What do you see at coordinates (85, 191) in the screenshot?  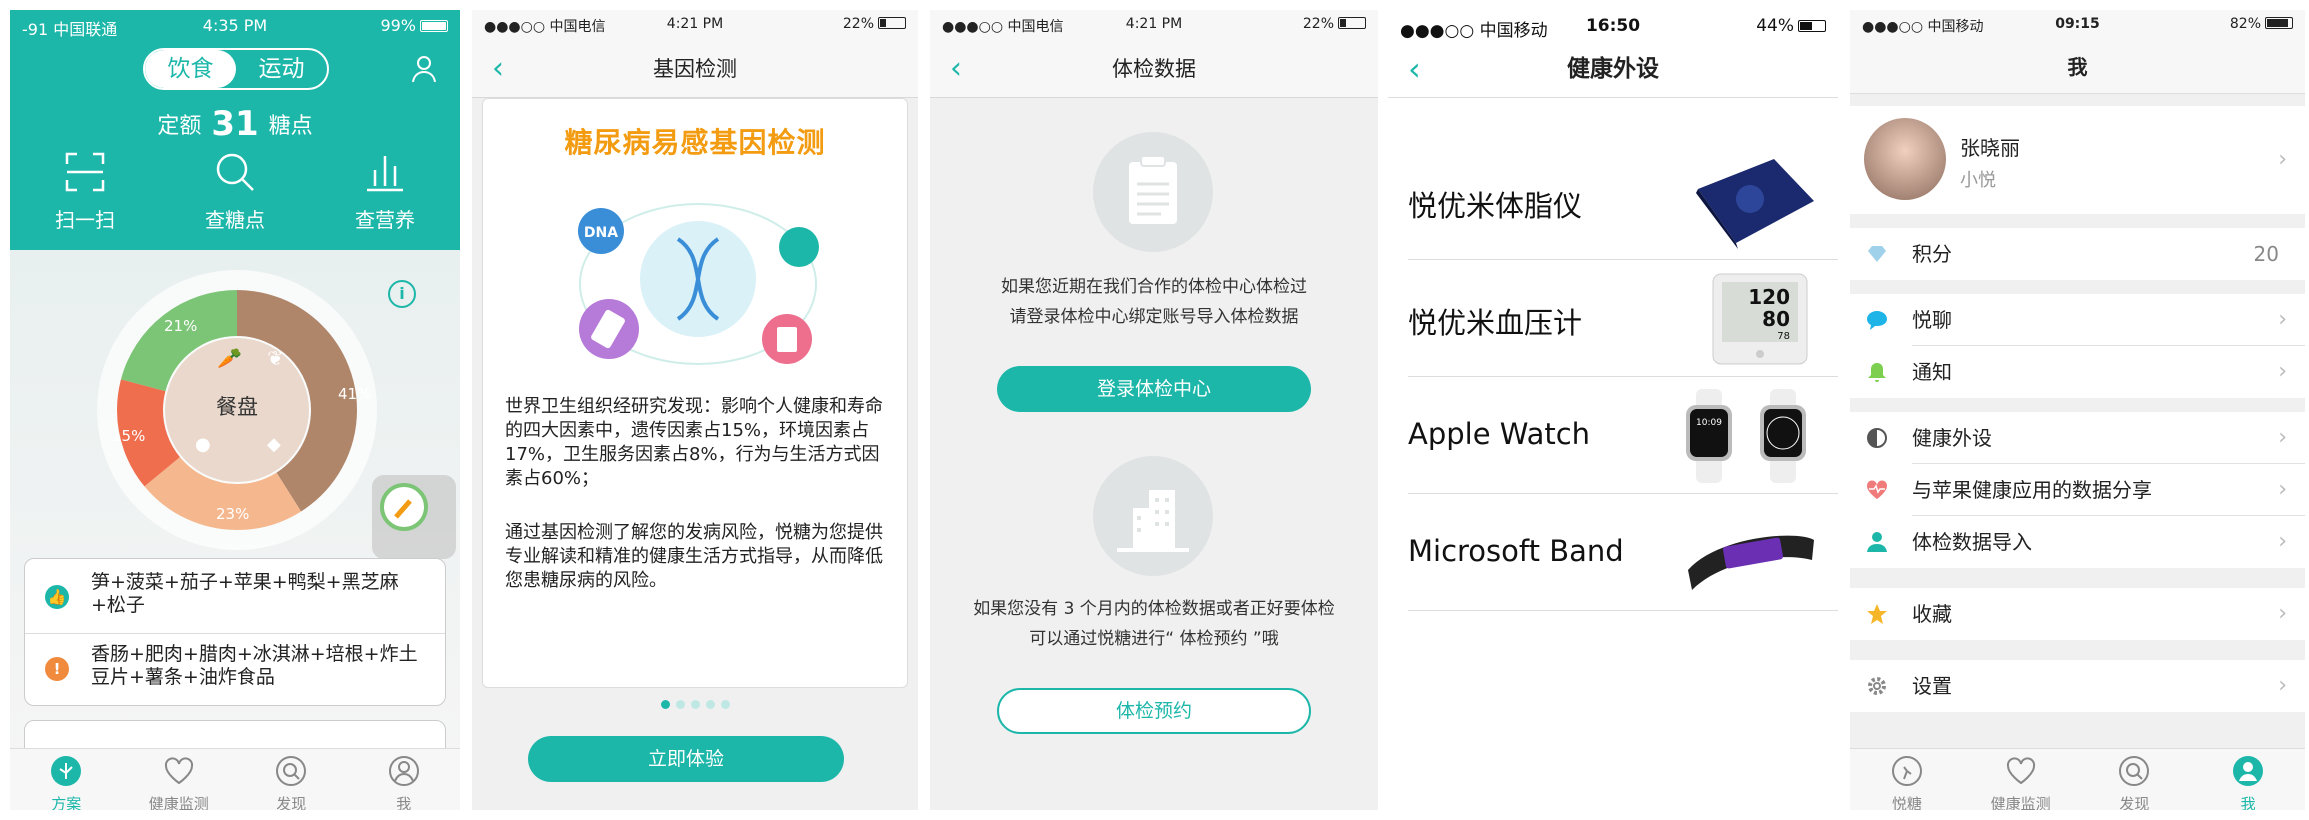 I see `scan-button: 扫一扫` at bounding box center [85, 191].